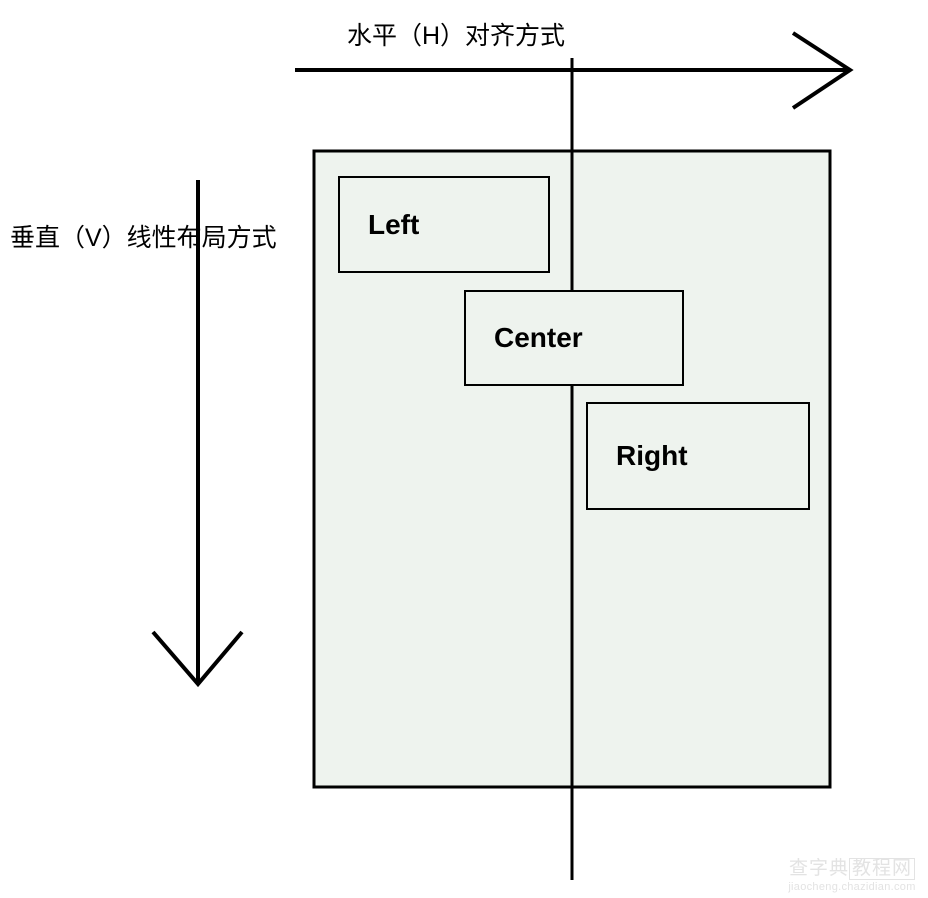  Describe the element at coordinates (852, 886) in the screenshot. I see `watermark-url: jiaocheng.chazidian.com` at that location.